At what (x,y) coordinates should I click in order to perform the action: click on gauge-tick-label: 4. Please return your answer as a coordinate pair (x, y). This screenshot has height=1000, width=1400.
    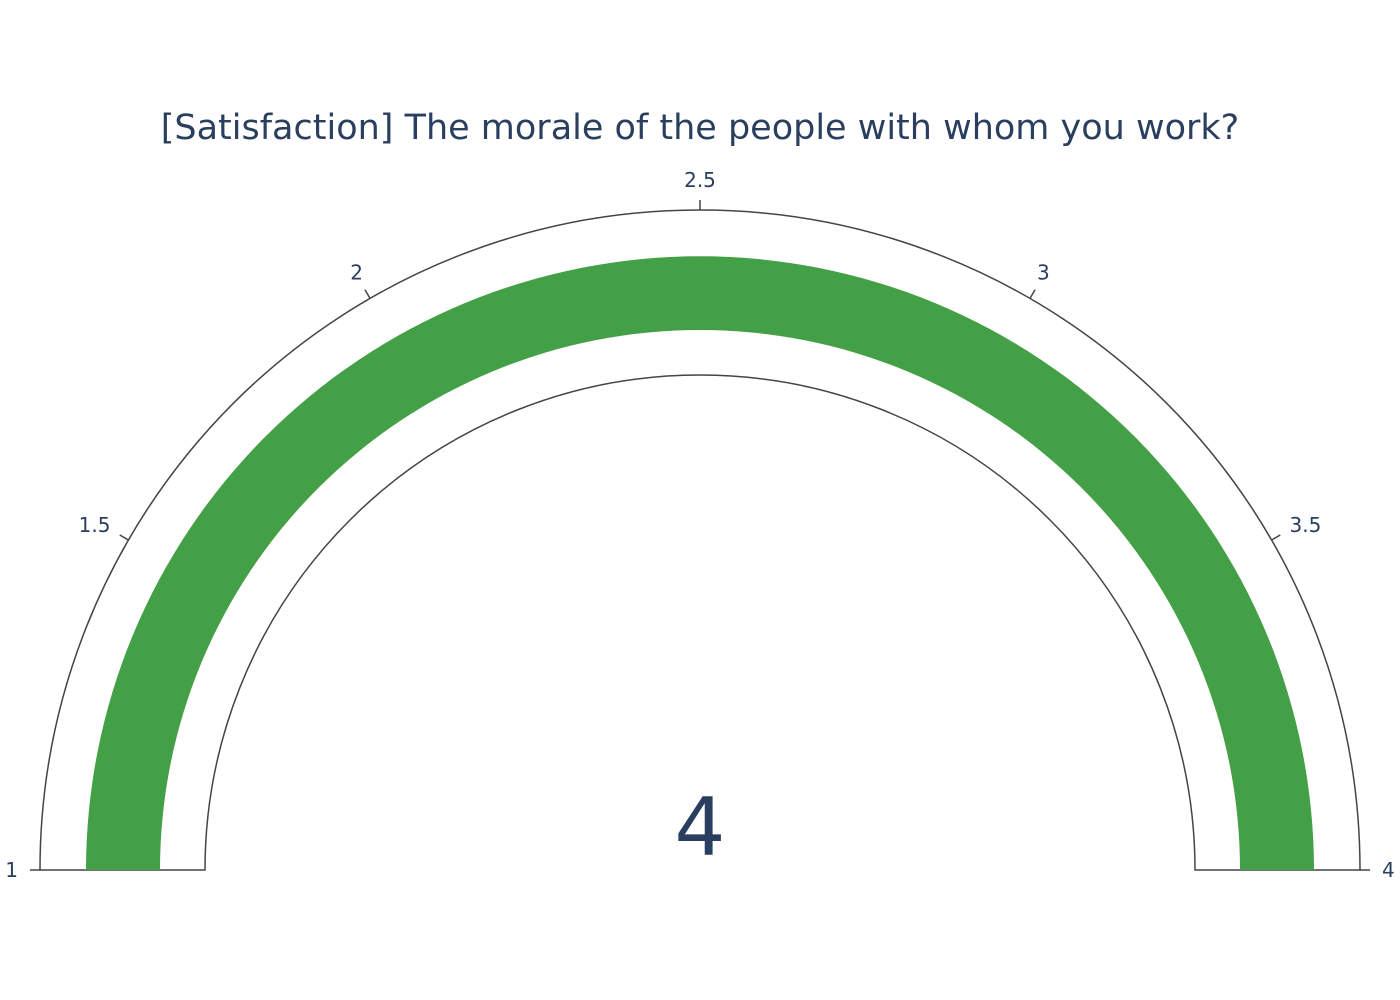
    Looking at the image, I should click on (1388, 870).